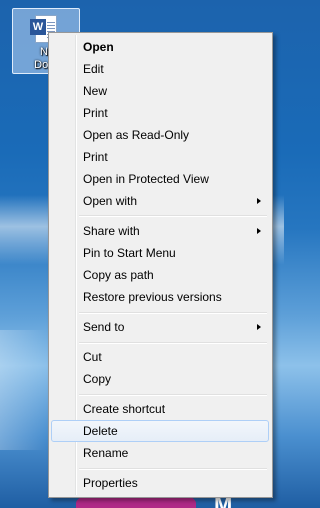 The image size is (320, 508). Describe the element at coordinates (23, 390) in the screenshot. I see `desktop-wallpaper-shape` at that location.